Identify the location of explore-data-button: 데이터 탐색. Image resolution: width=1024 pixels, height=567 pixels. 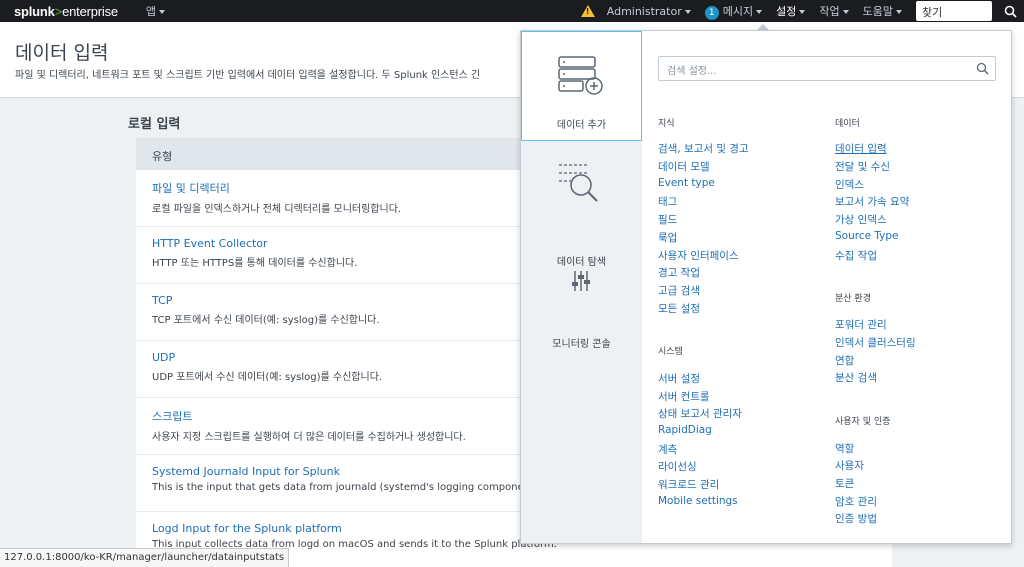
(581, 208).